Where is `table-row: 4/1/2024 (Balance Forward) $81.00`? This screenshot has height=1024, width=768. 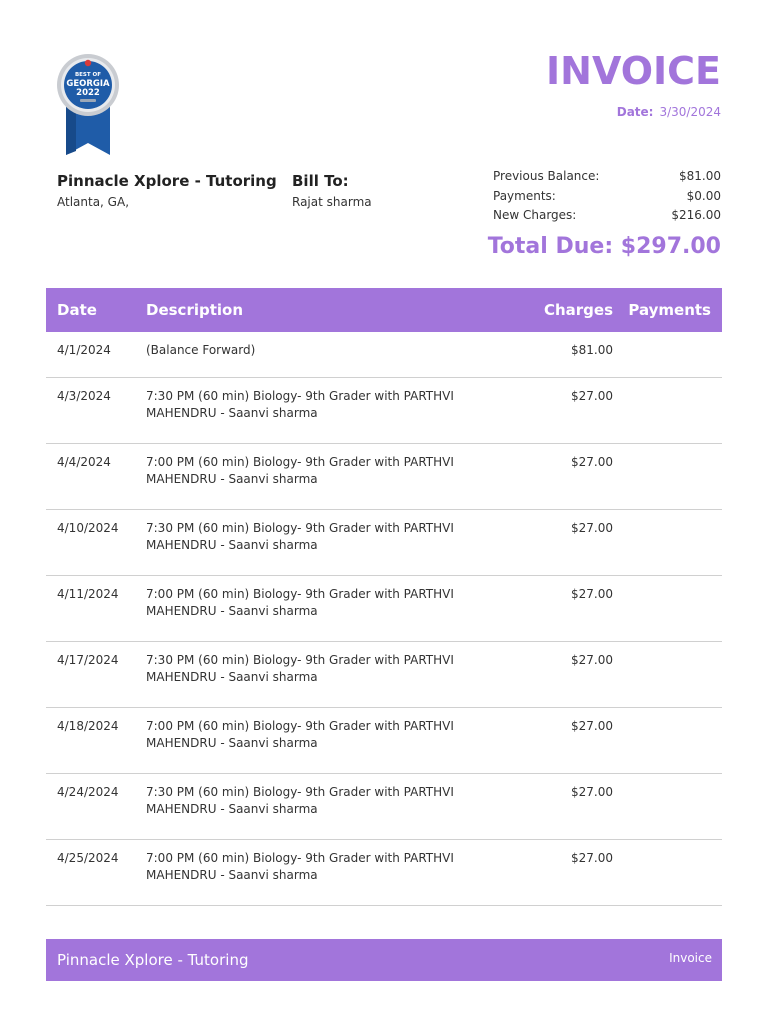 table-row: 4/1/2024 (Balance Forward) $81.00 is located at coordinates (384, 355).